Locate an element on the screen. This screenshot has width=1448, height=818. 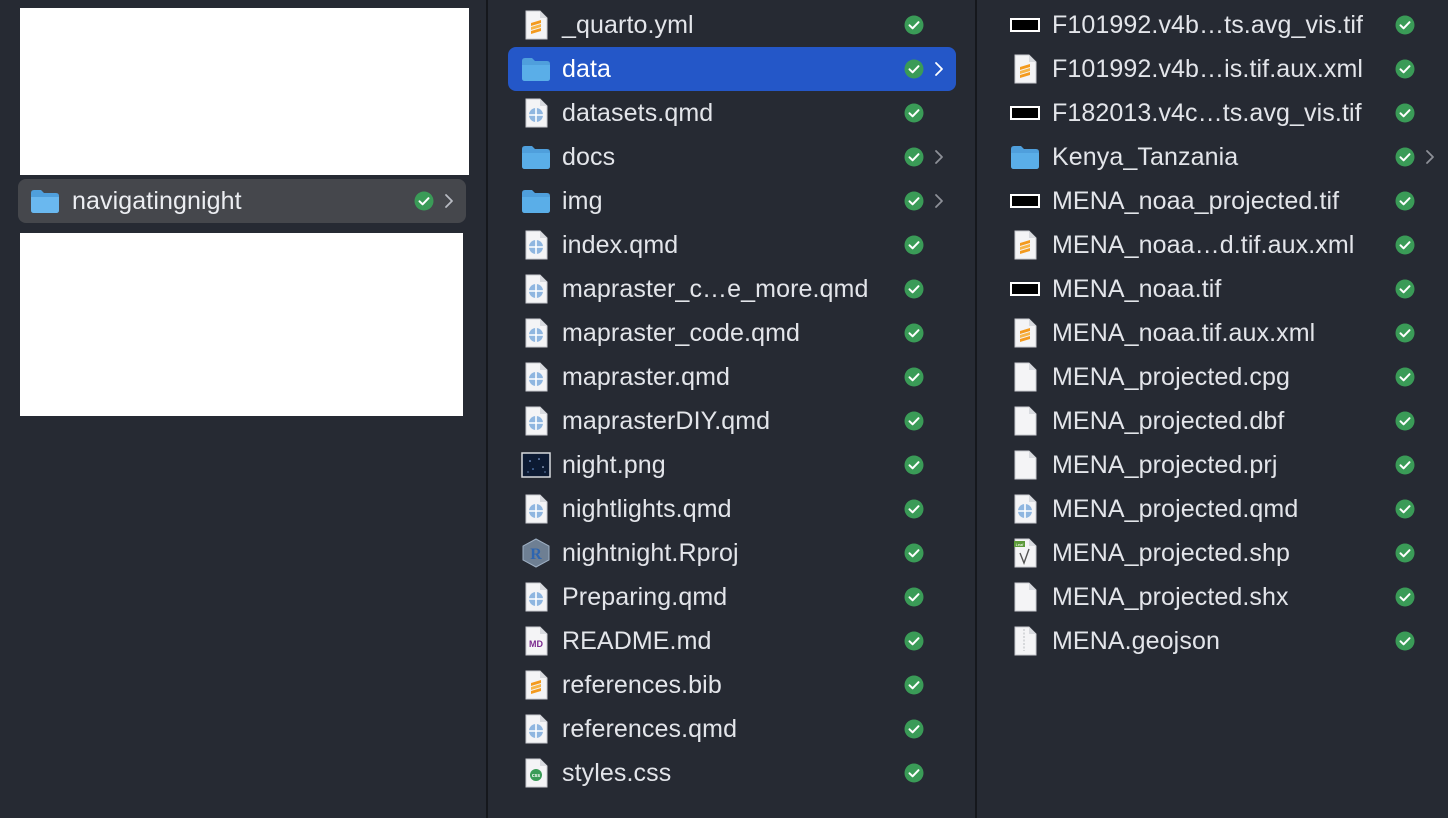
file-row-references-bib: references.bib is located at coordinates (732, 685).